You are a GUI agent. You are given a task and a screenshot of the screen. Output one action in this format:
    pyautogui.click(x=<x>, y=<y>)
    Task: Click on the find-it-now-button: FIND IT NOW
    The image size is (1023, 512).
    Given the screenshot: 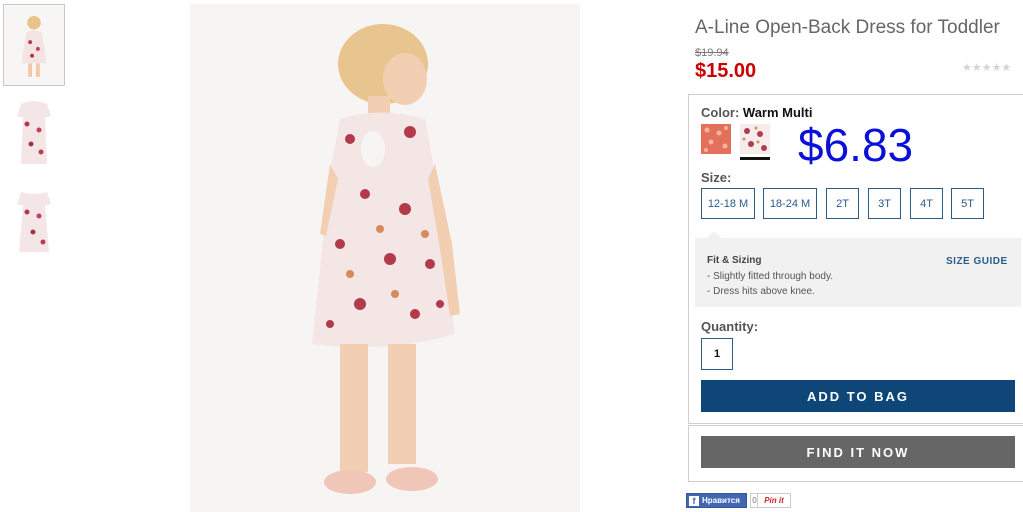 What is the action you would take?
    pyautogui.click(x=858, y=452)
    